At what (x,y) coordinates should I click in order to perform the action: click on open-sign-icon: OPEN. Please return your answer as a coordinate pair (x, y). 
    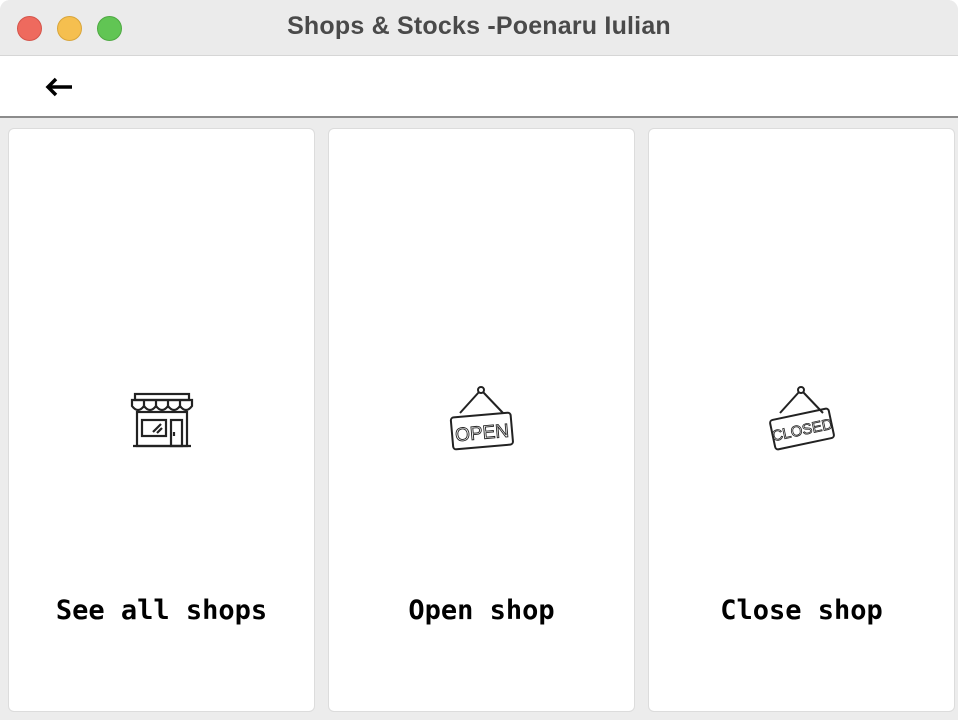
    Looking at the image, I should click on (481, 420).